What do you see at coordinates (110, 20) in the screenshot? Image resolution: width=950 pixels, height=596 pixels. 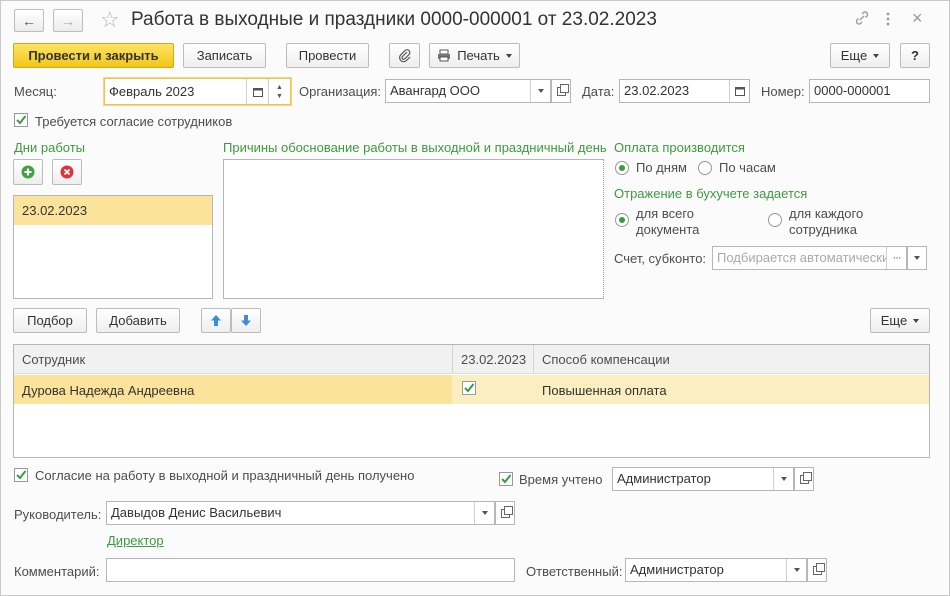 I see `favorite-star-icon: ☆` at bounding box center [110, 20].